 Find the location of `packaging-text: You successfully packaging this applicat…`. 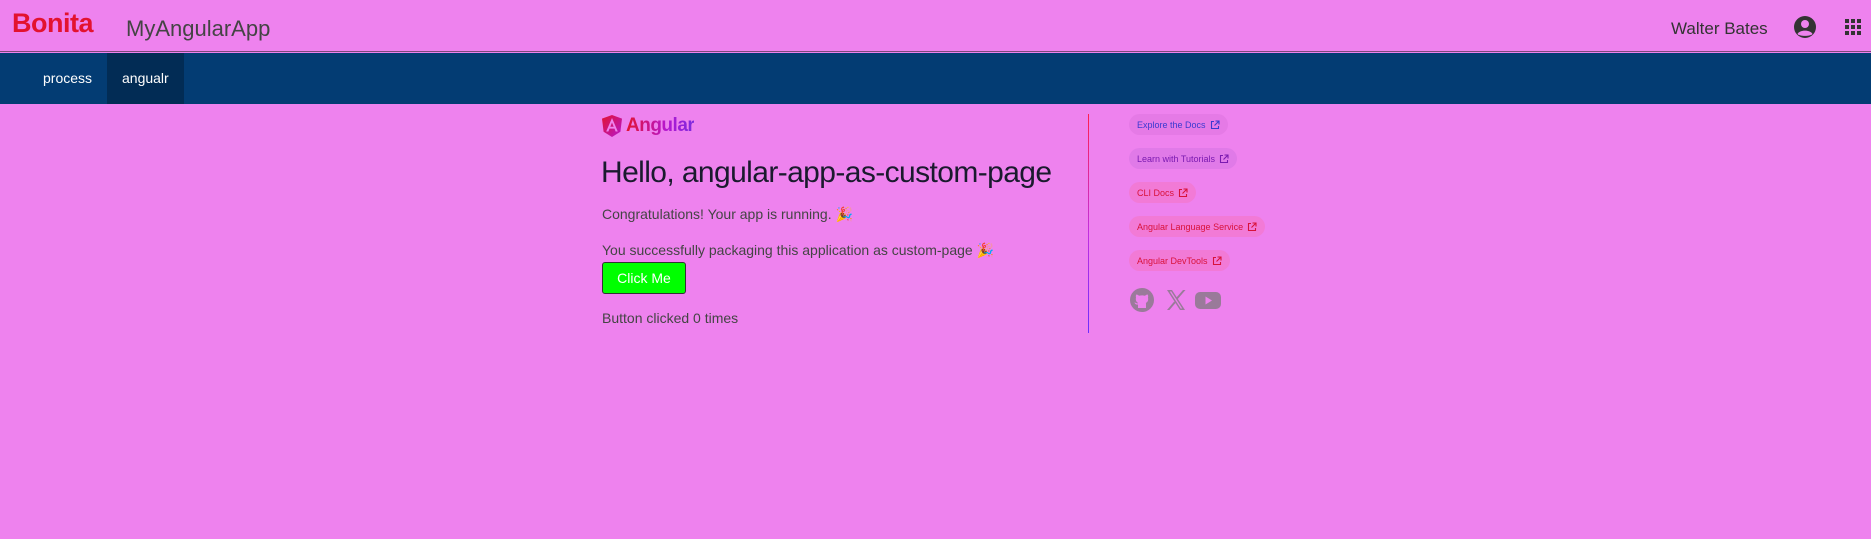

packaging-text: You successfully packaging this applicat… is located at coordinates (798, 250).